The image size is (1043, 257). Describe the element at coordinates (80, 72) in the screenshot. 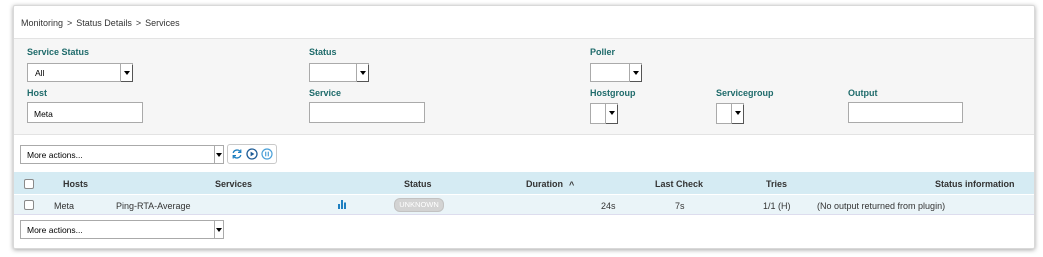

I see `service-status-select: All` at that location.